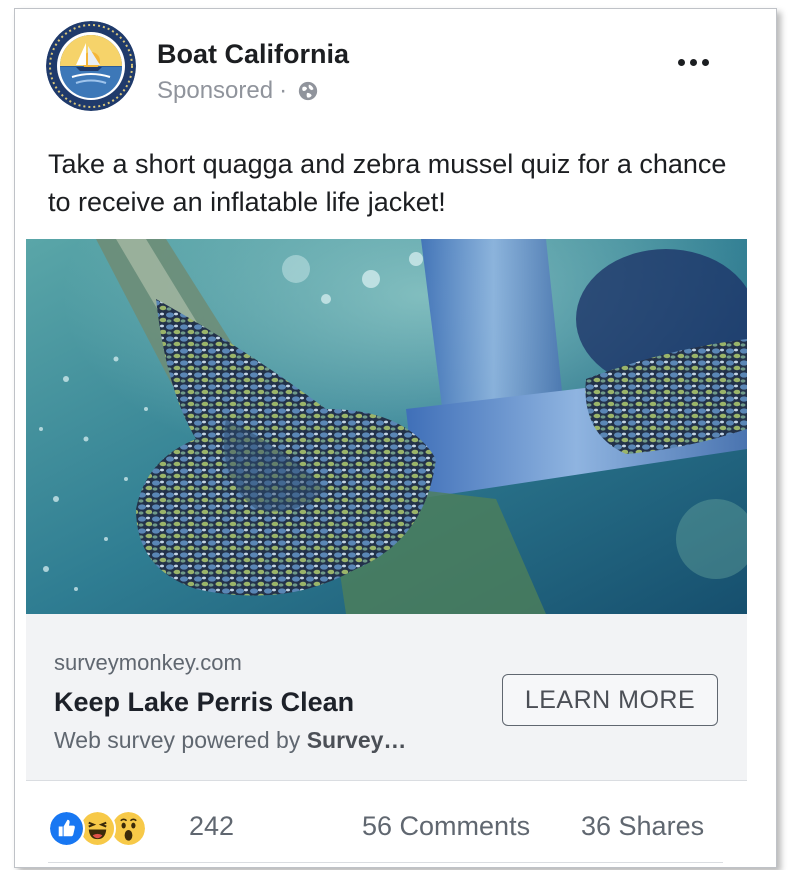 The image size is (797, 870). I want to click on link-domain: surveymonkey.com, so click(148, 662).